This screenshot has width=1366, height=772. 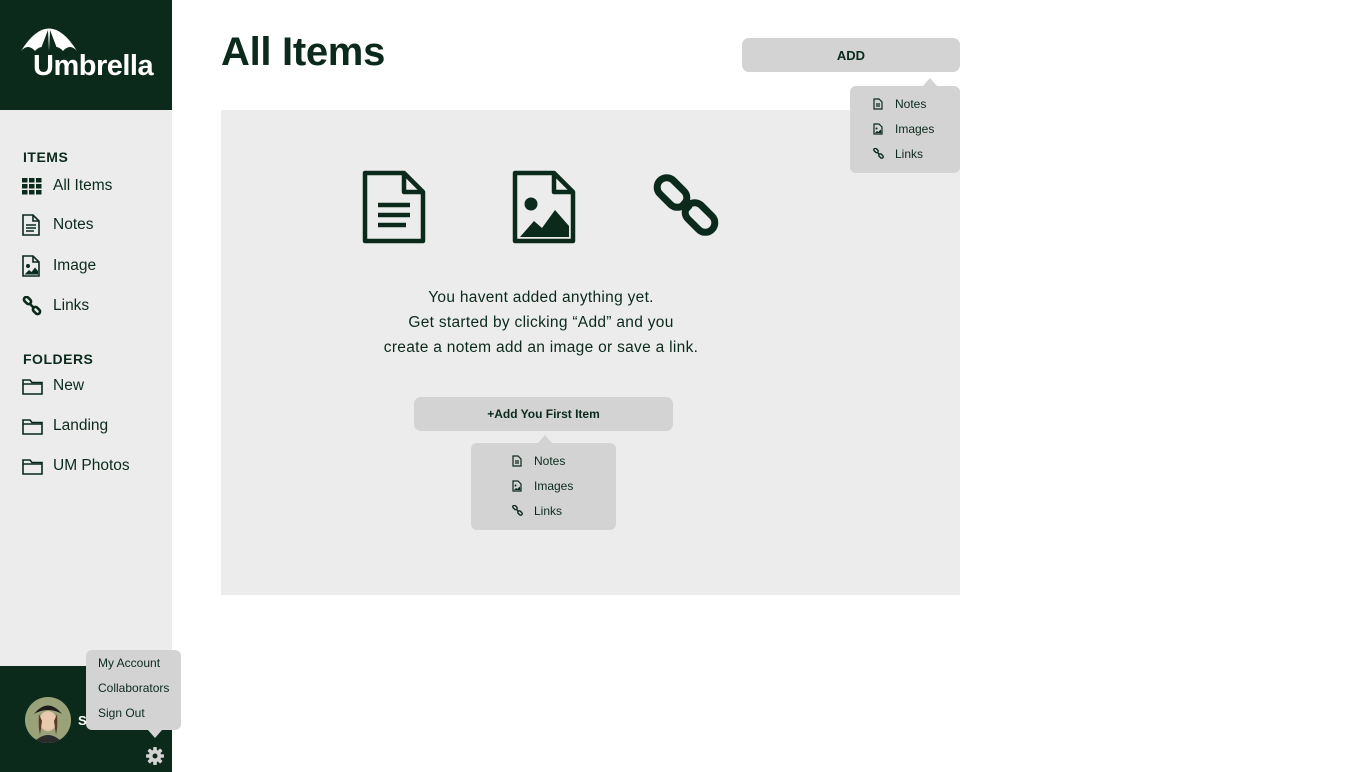 What do you see at coordinates (303, 52) in the screenshot?
I see `page-title: All Items` at bounding box center [303, 52].